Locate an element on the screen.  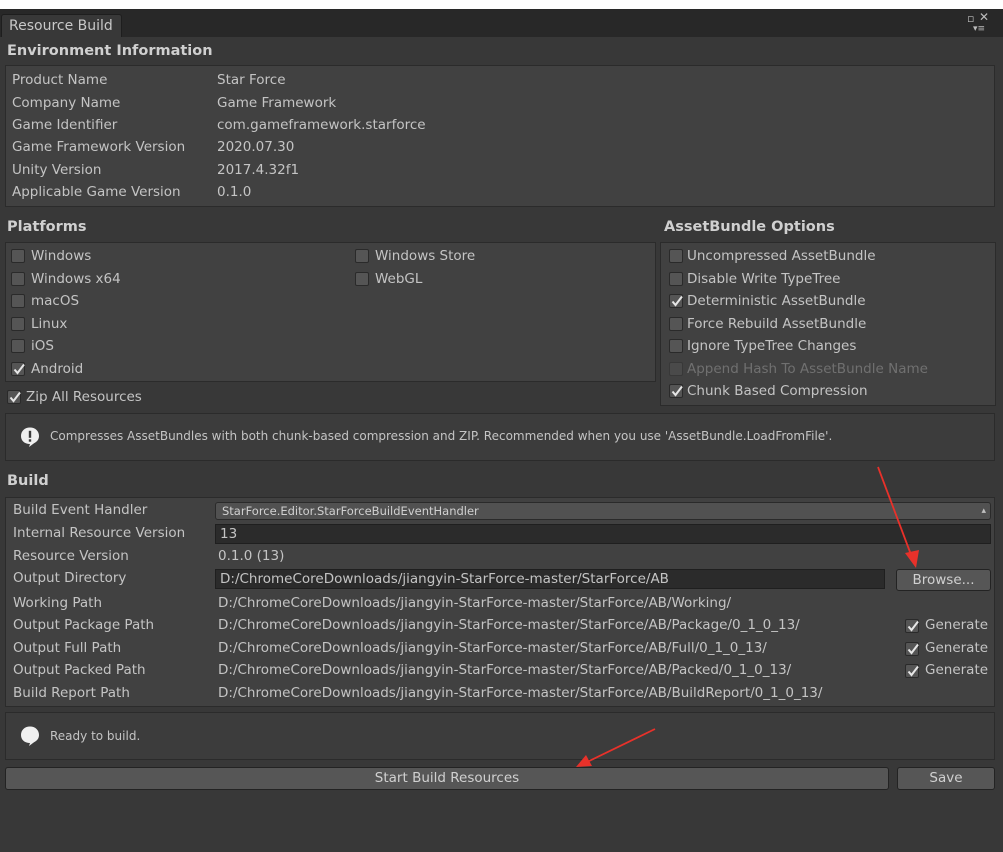
platform-label: WebGL is located at coordinates (399, 279).